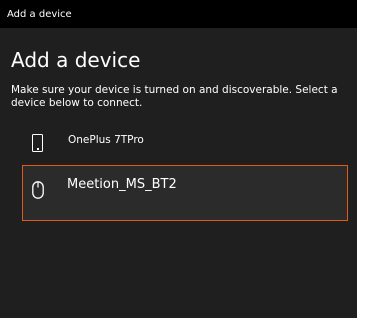 This screenshot has height=324, width=370. I want to click on phone-icon, so click(37, 143).